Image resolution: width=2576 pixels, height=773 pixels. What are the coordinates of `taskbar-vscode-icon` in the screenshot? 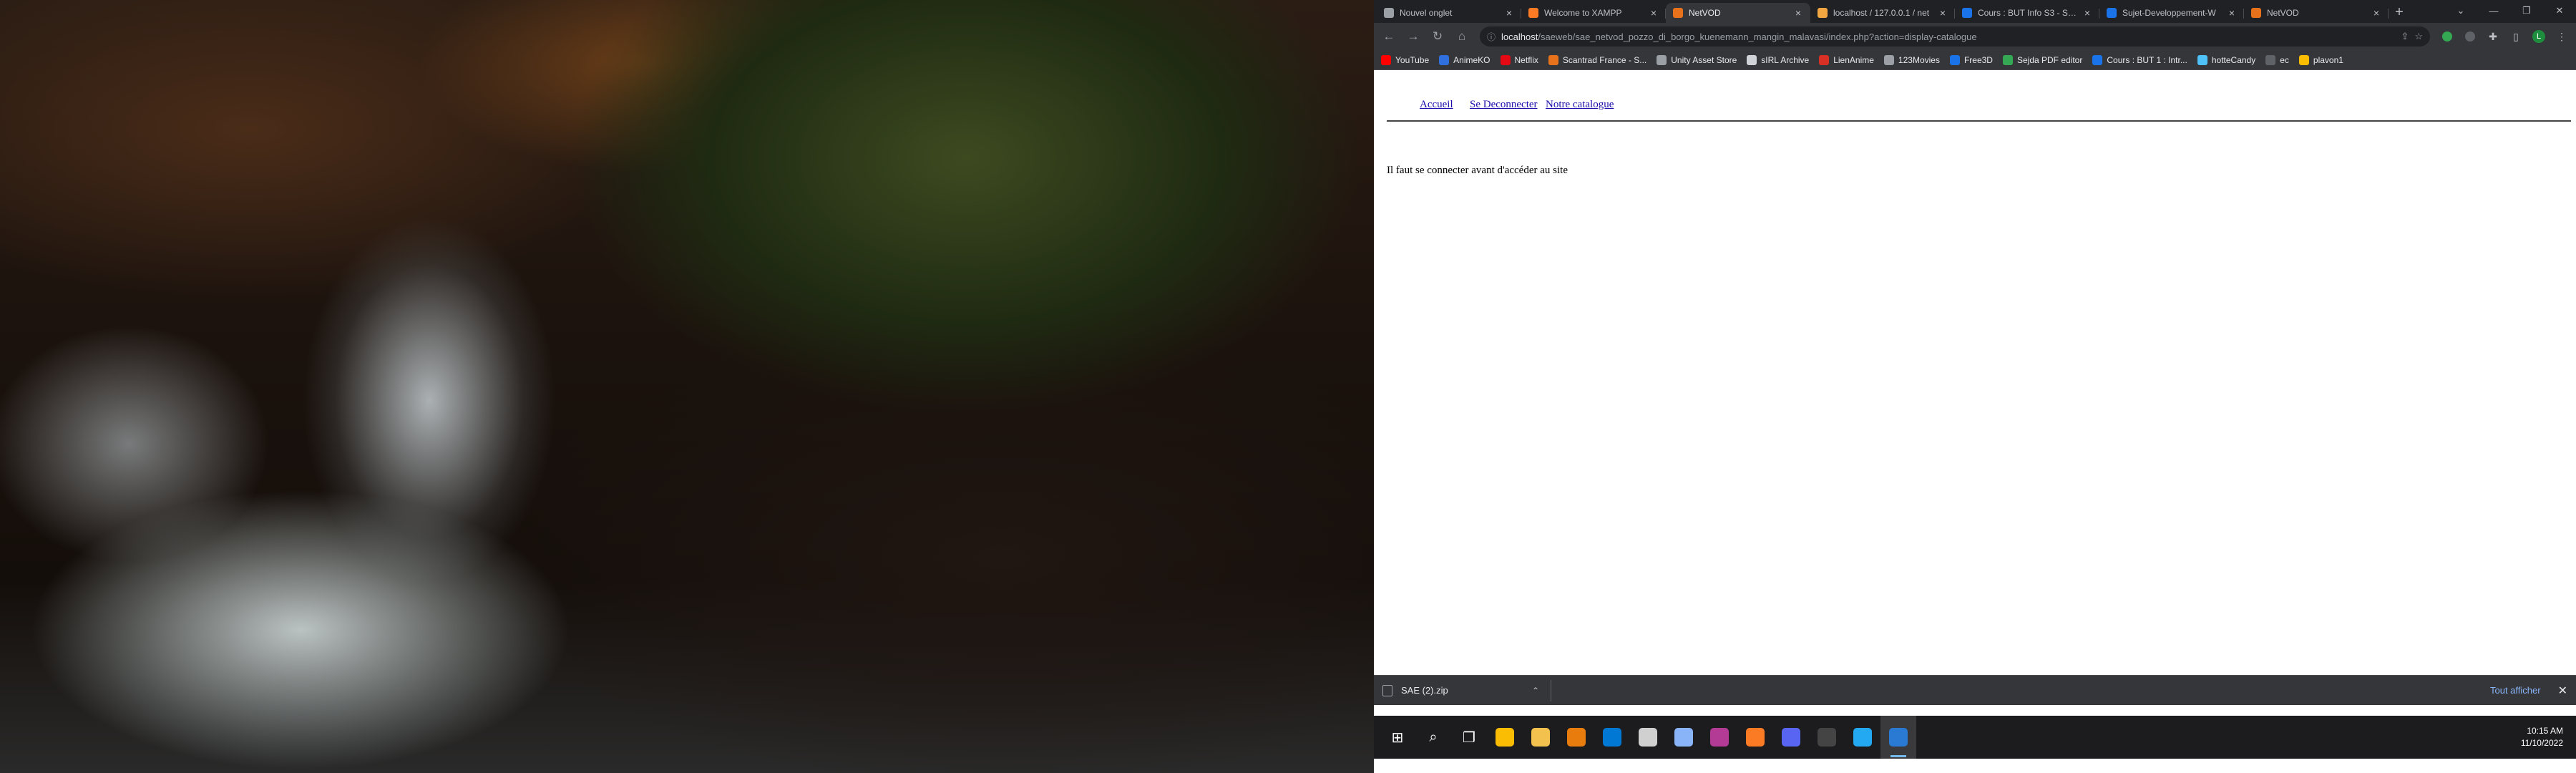 It's located at (1862, 737).